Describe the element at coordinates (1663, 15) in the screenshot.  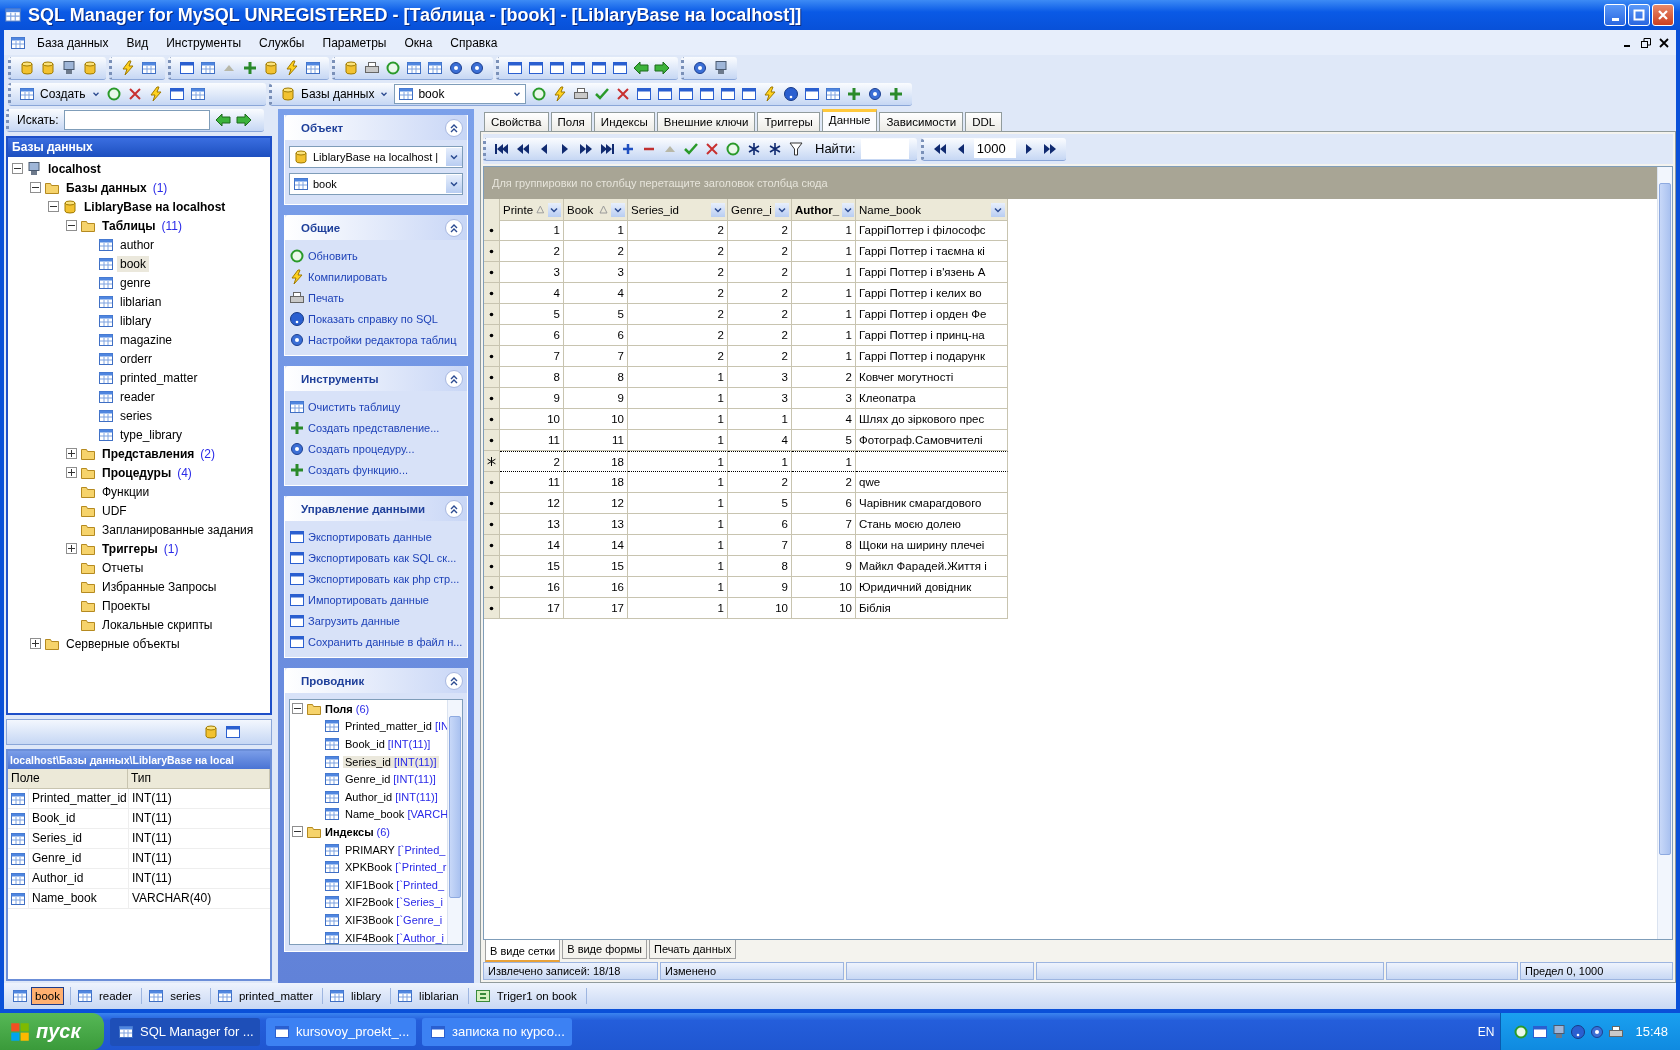
I see `close-button` at that location.